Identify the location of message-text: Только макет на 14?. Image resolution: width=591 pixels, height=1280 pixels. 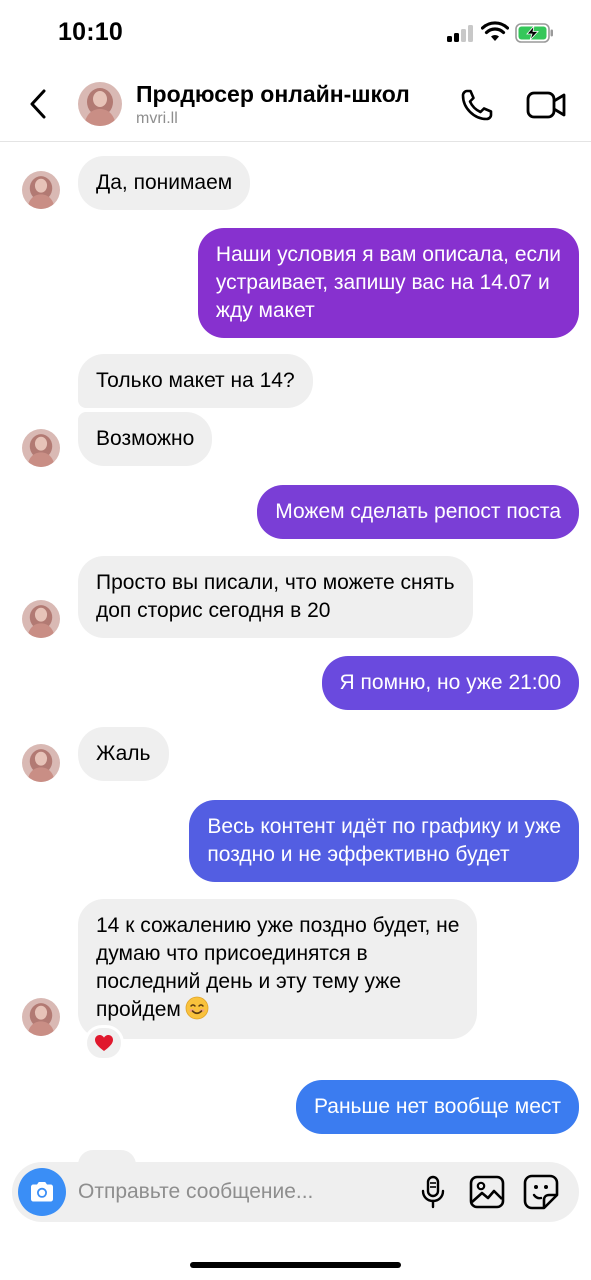
(195, 380).